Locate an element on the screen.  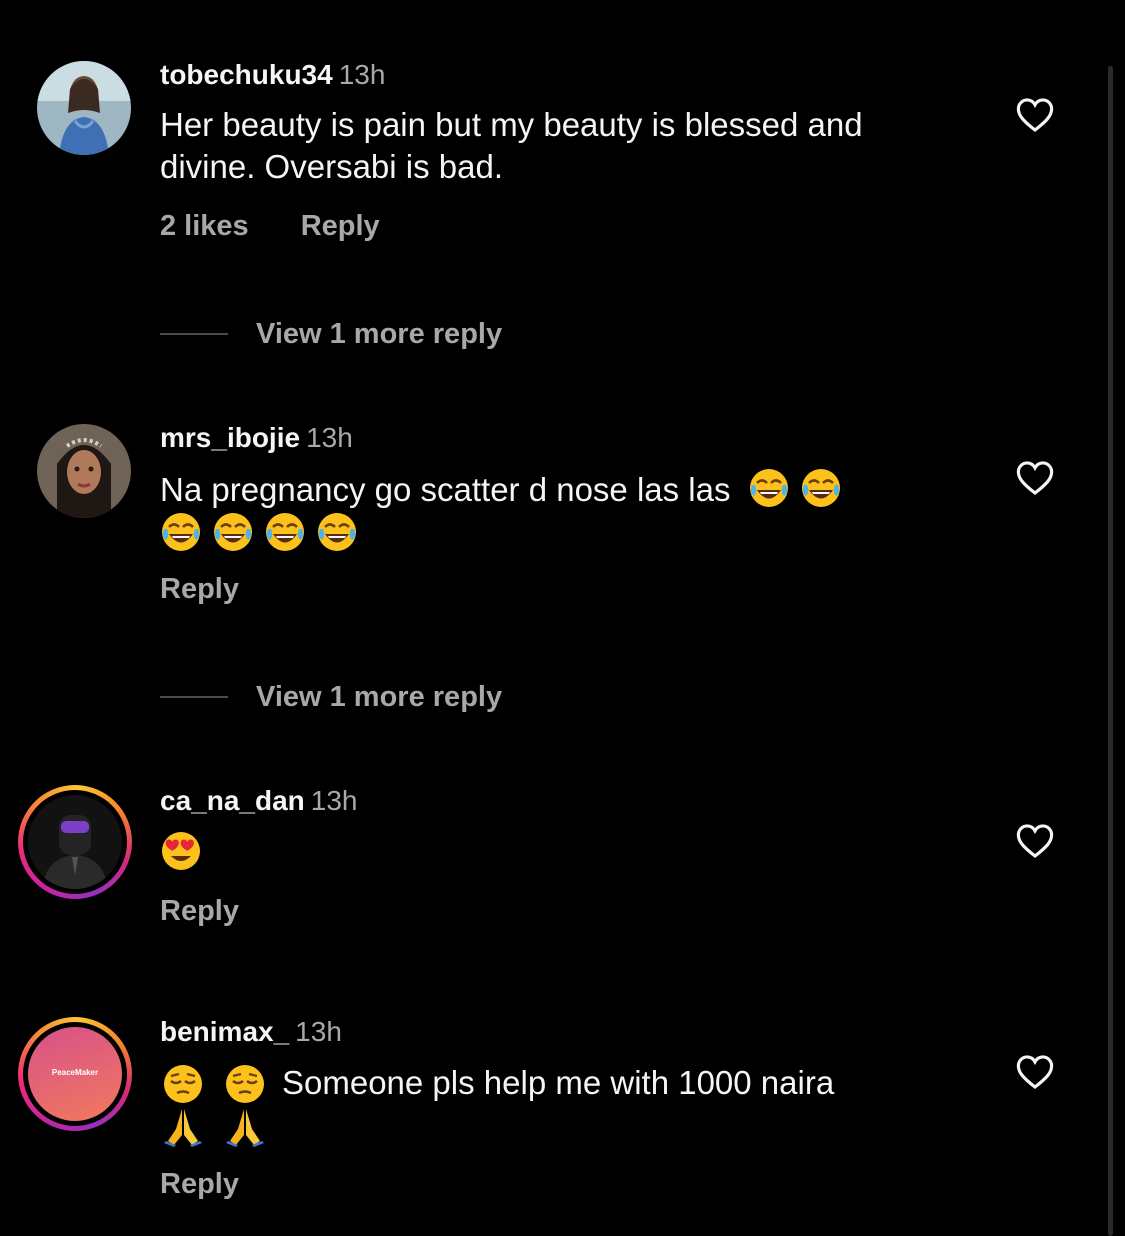
smiling-face-with-heart-eyes-icon is located at coordinates (181, 851).